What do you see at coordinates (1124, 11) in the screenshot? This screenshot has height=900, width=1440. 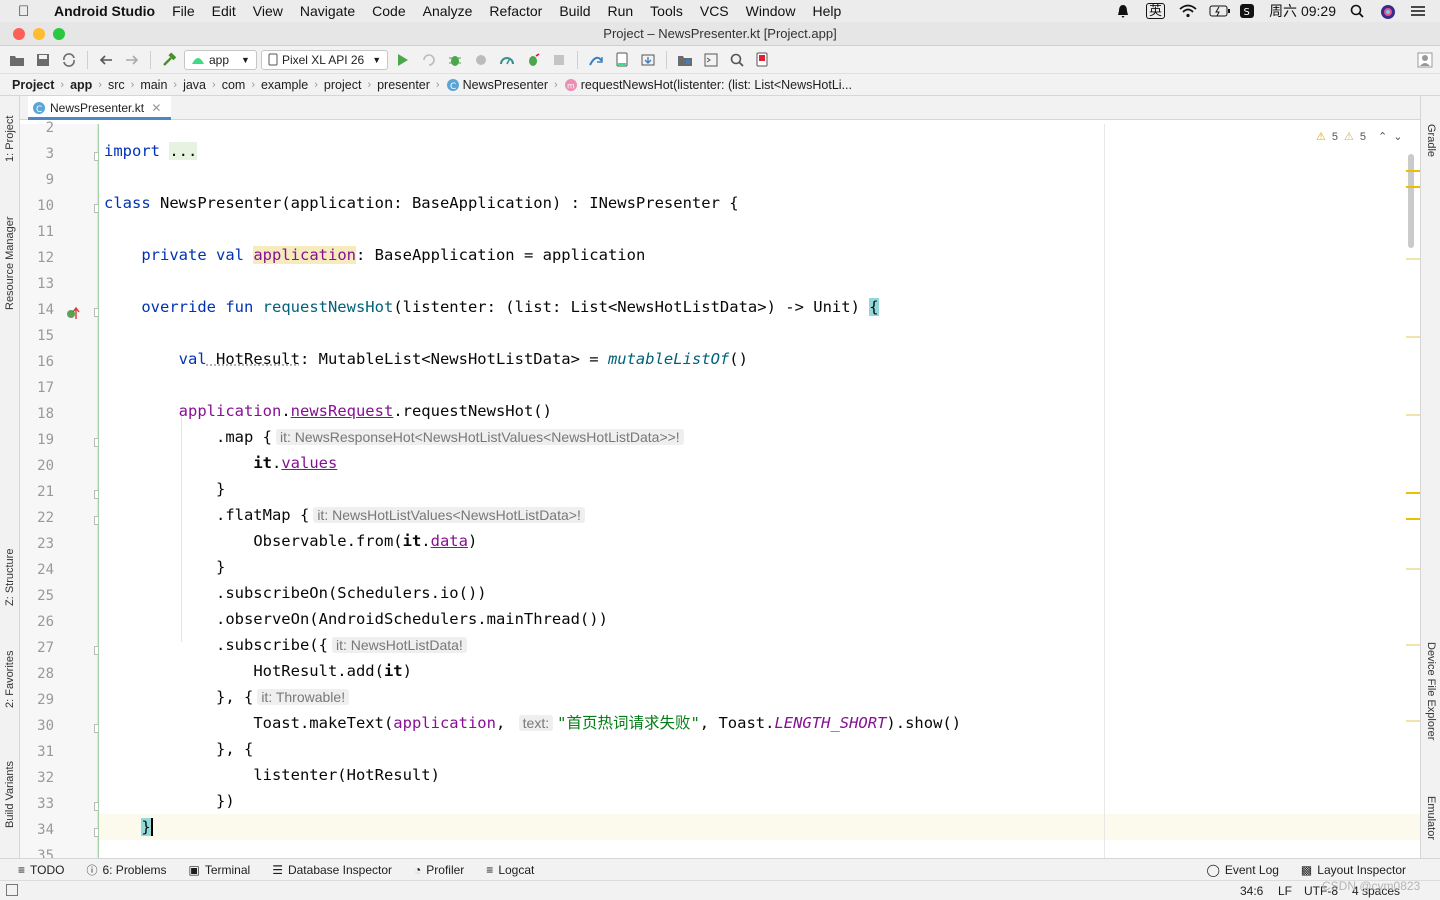 I see `notification-bell-icon` at bounding box center [1124, 11].